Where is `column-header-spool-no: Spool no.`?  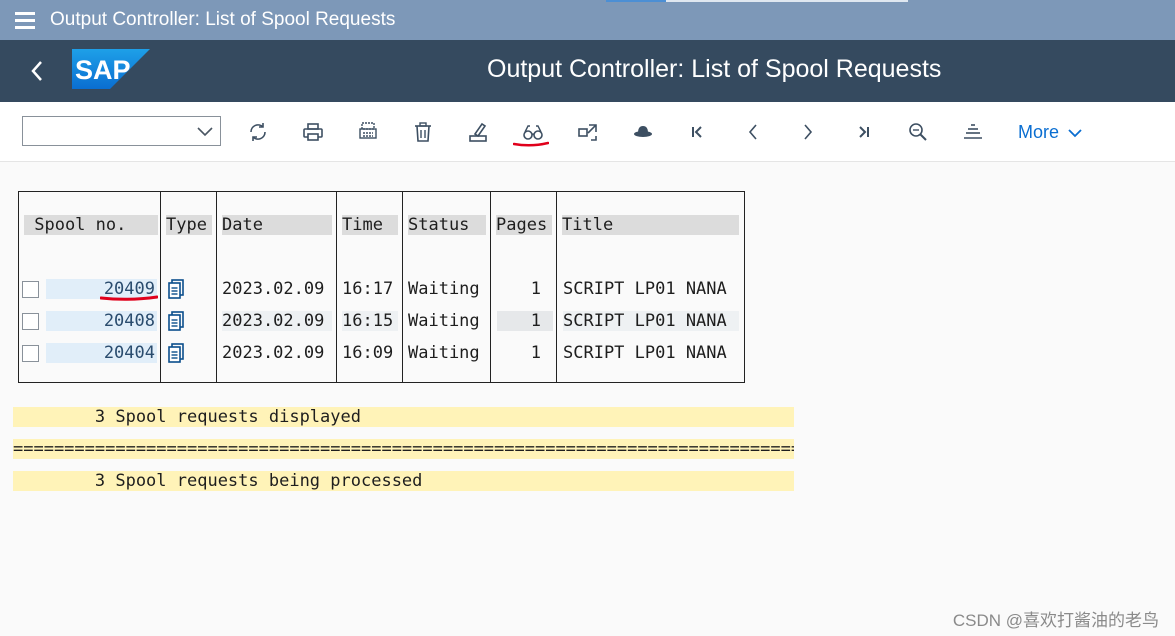
column-header-spool-no: Spool no. is located at coordinates (91, 225).